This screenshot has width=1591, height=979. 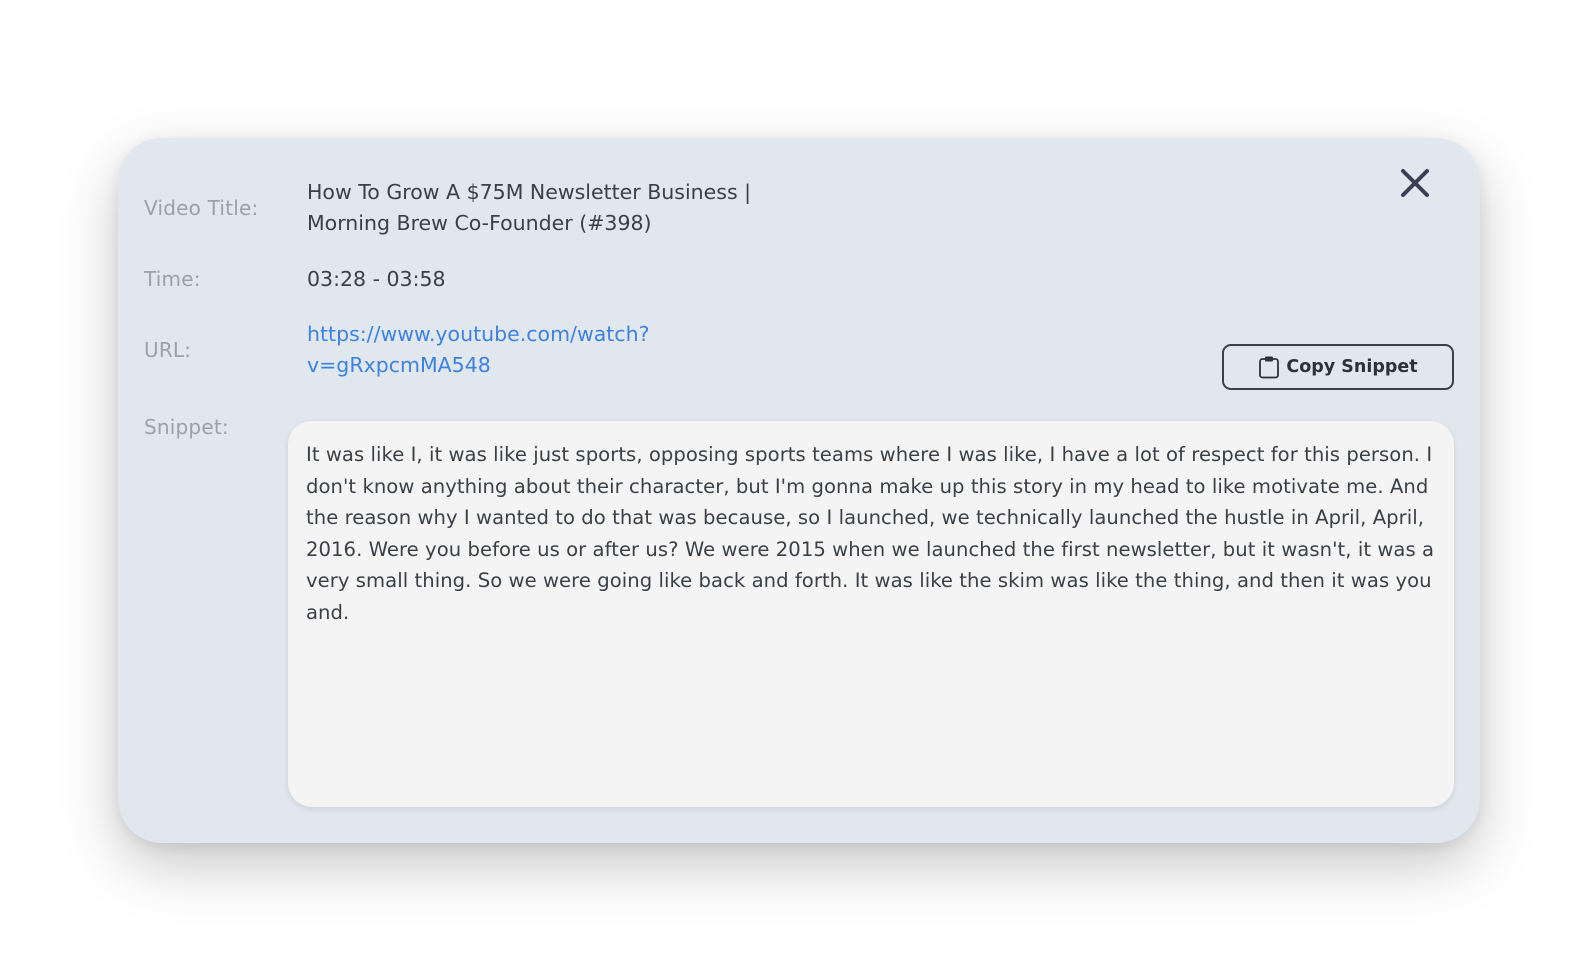 What do you see at coordinates (478, 365) in the screenshot?
I see `url-link-line-2: v=gRxpcmMA548` at bounding box center [478, 365].